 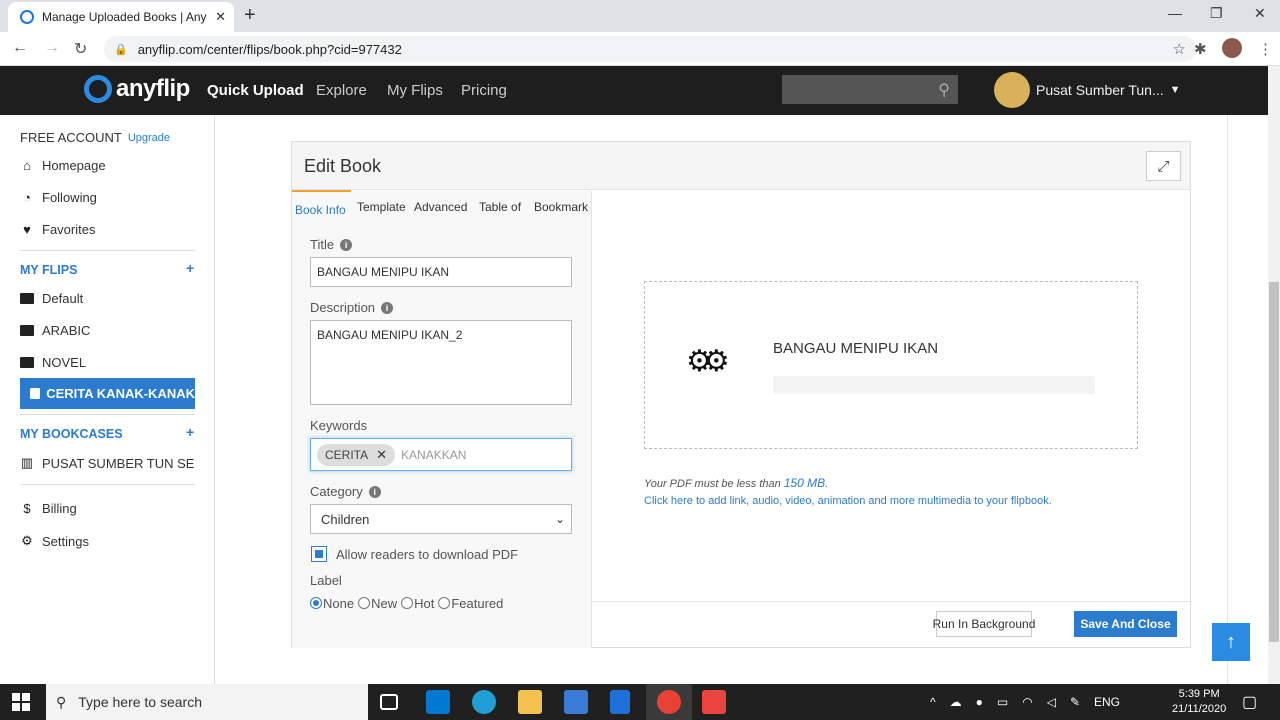 I want to click on pen-icon: ✎, so click(x=1075, y=702).